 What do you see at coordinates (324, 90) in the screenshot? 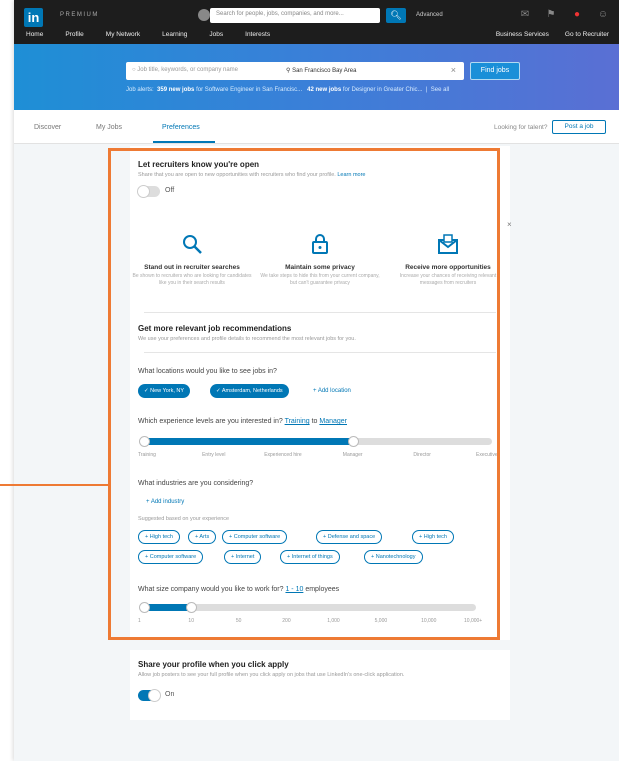
I see `alert-count-2: 42 new jobs` at bounding box center [324, 90].